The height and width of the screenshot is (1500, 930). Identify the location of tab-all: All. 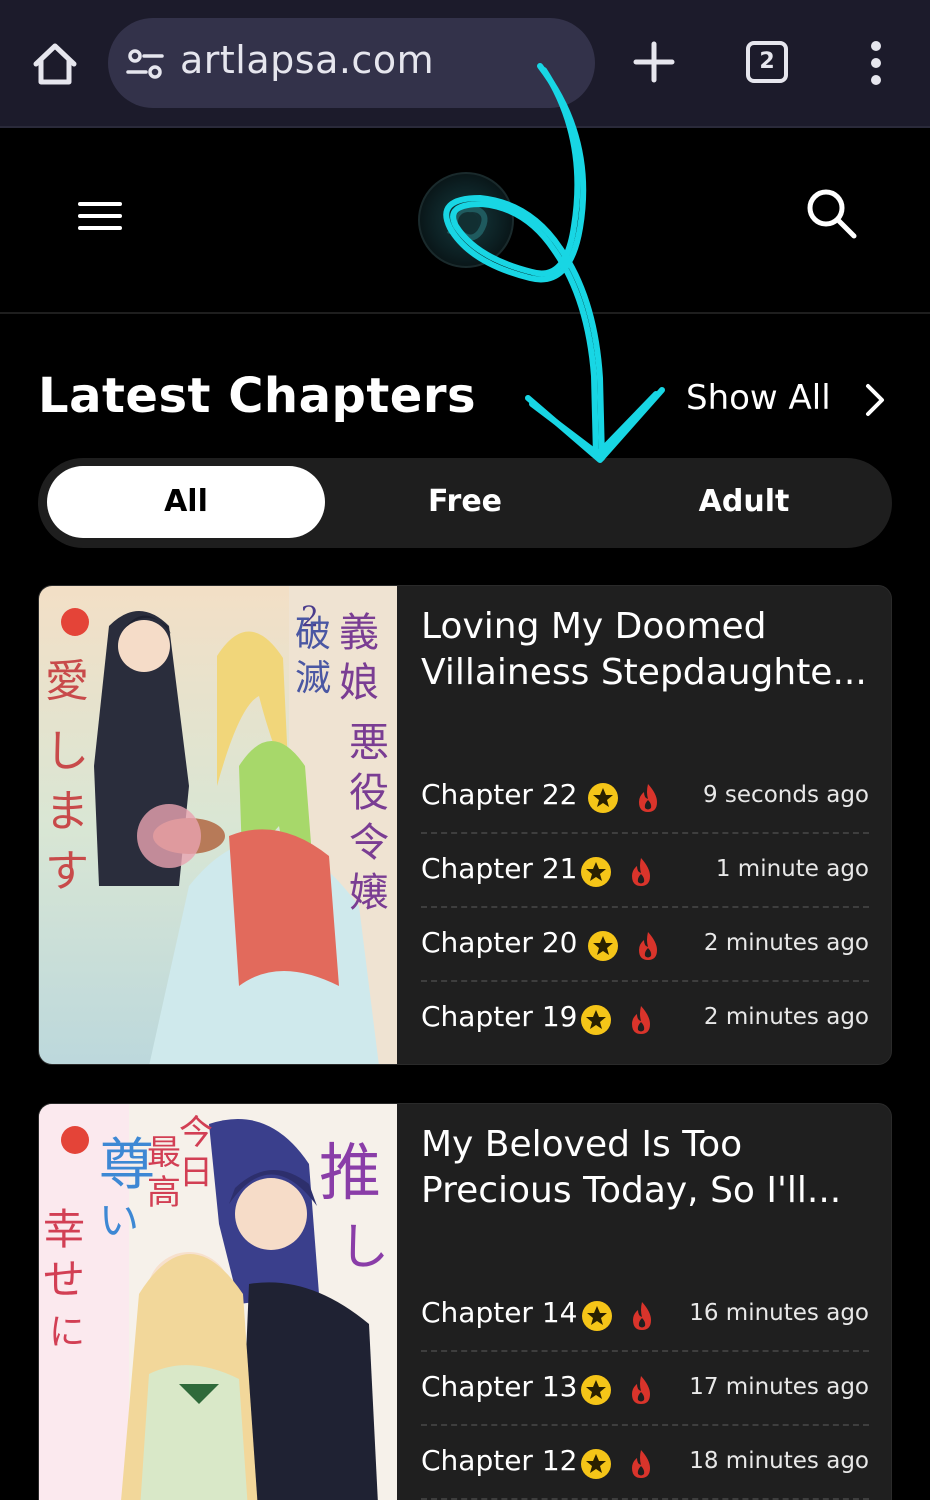
(186, 502).